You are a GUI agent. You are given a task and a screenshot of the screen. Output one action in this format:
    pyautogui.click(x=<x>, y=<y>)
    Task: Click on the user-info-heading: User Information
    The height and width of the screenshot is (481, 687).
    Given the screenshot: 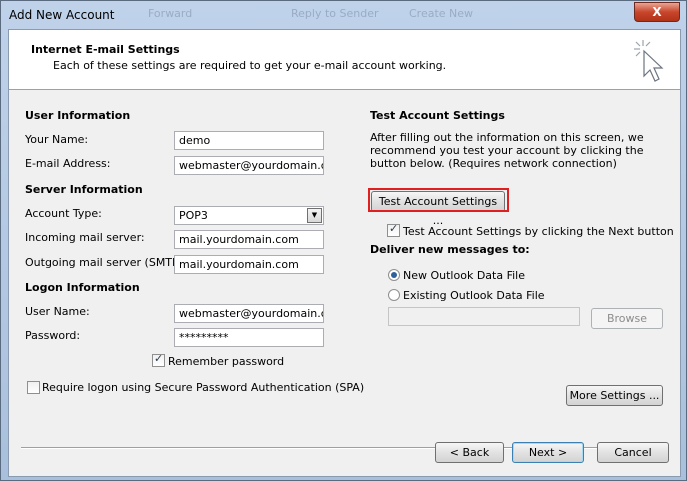 What is the action you would take?
    pyautogui.click(x=78, y=115)
    